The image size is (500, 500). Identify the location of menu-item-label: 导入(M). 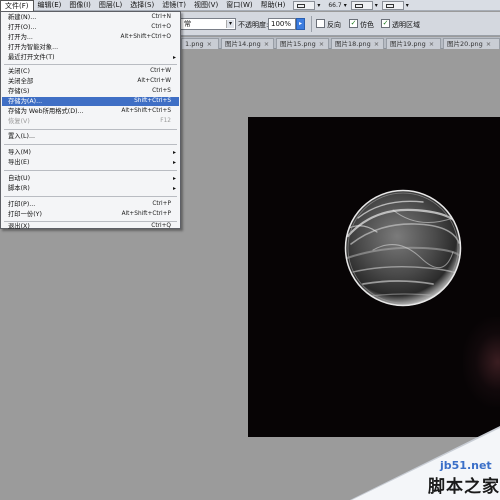
(19, 152).